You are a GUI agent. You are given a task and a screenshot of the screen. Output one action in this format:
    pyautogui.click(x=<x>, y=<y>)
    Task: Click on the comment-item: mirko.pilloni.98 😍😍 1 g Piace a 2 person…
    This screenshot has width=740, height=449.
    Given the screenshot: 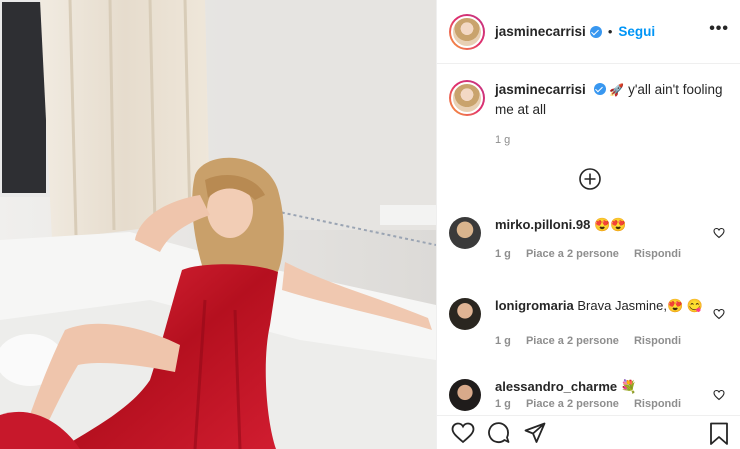 What is the action you would take?
    pyautogui.click(x=592, y=255)
    